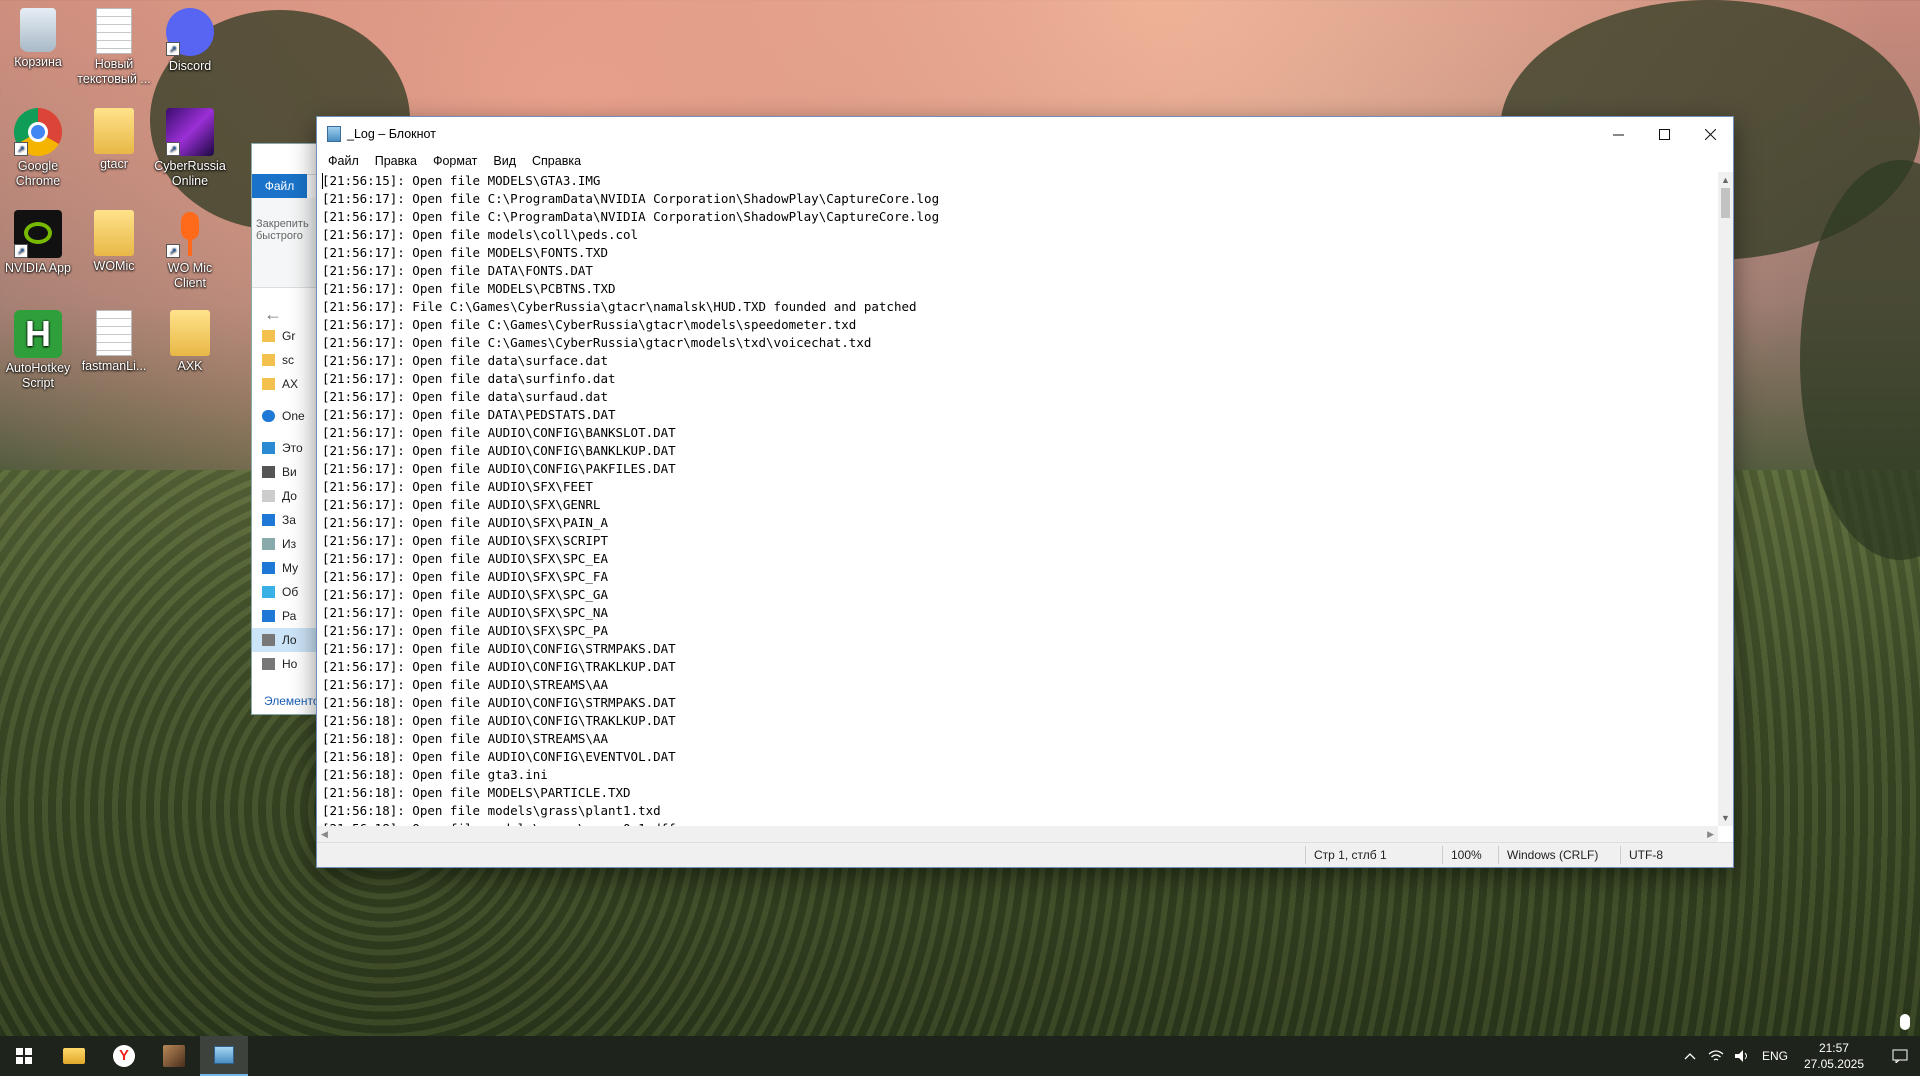 This screenshot has width=1920, height=1076. I want to click on nav-item: Му, so click(288, 568).